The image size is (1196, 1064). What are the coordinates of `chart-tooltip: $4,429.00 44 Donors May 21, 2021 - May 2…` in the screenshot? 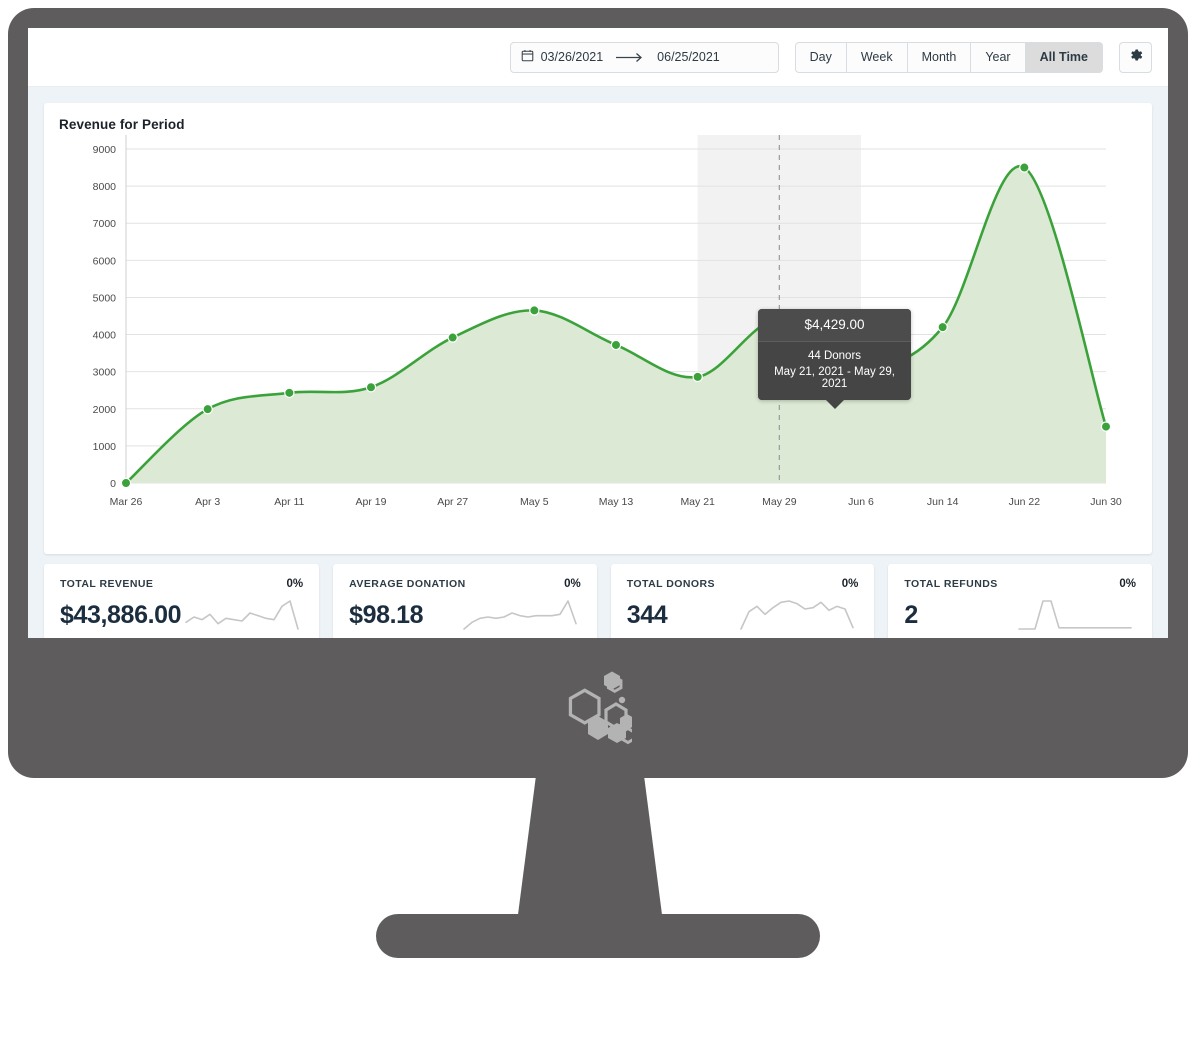 It's located at (834, 359).